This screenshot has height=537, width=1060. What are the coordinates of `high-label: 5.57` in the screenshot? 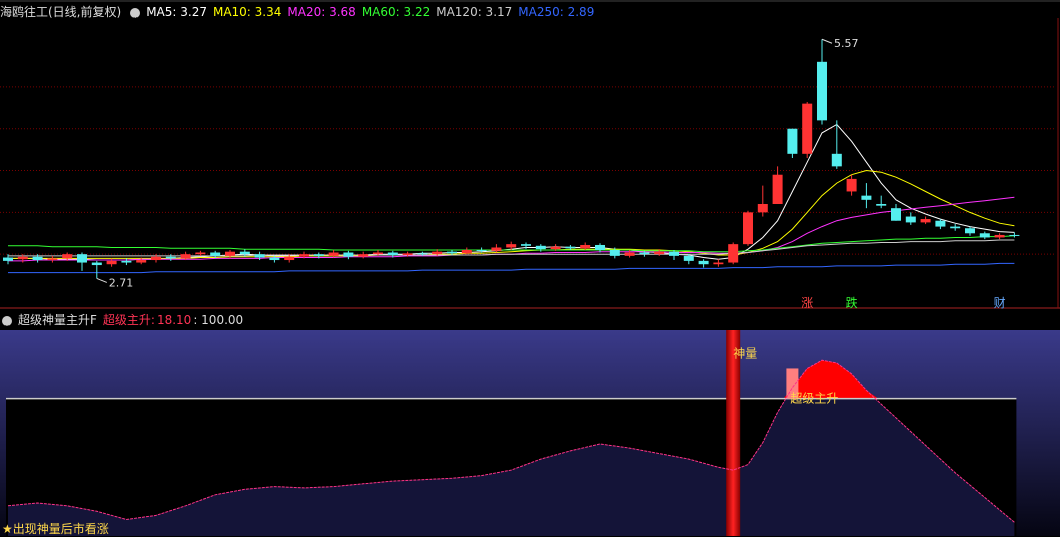 It's located at (846, 43).